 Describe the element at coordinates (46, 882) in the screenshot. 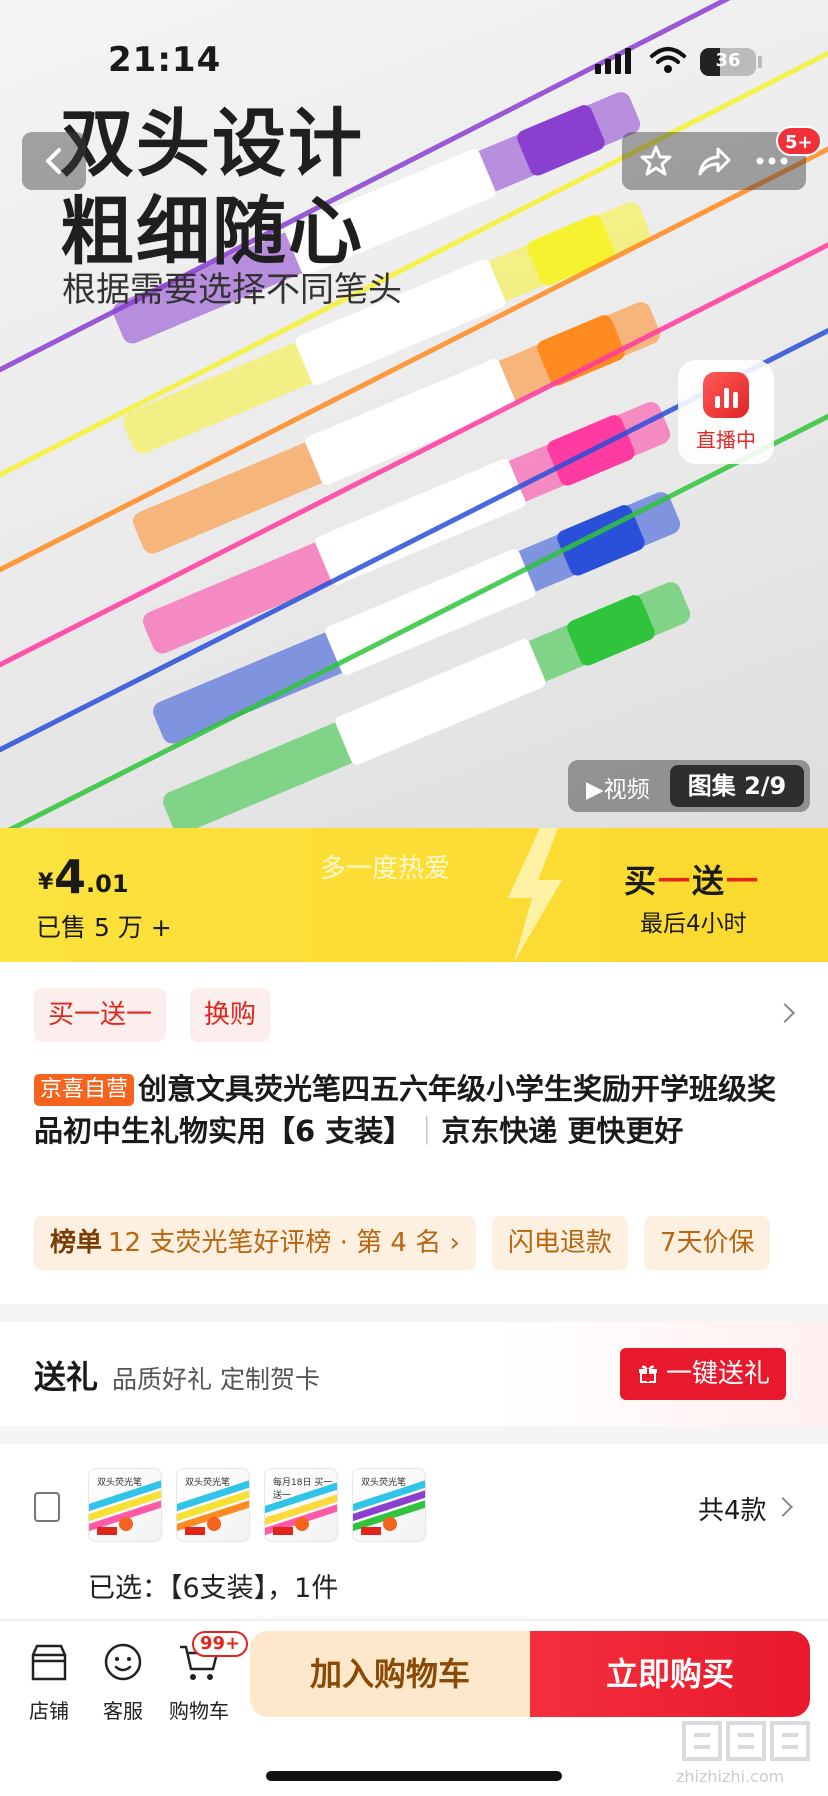

I see `currency-symbol: ¥` at that location.